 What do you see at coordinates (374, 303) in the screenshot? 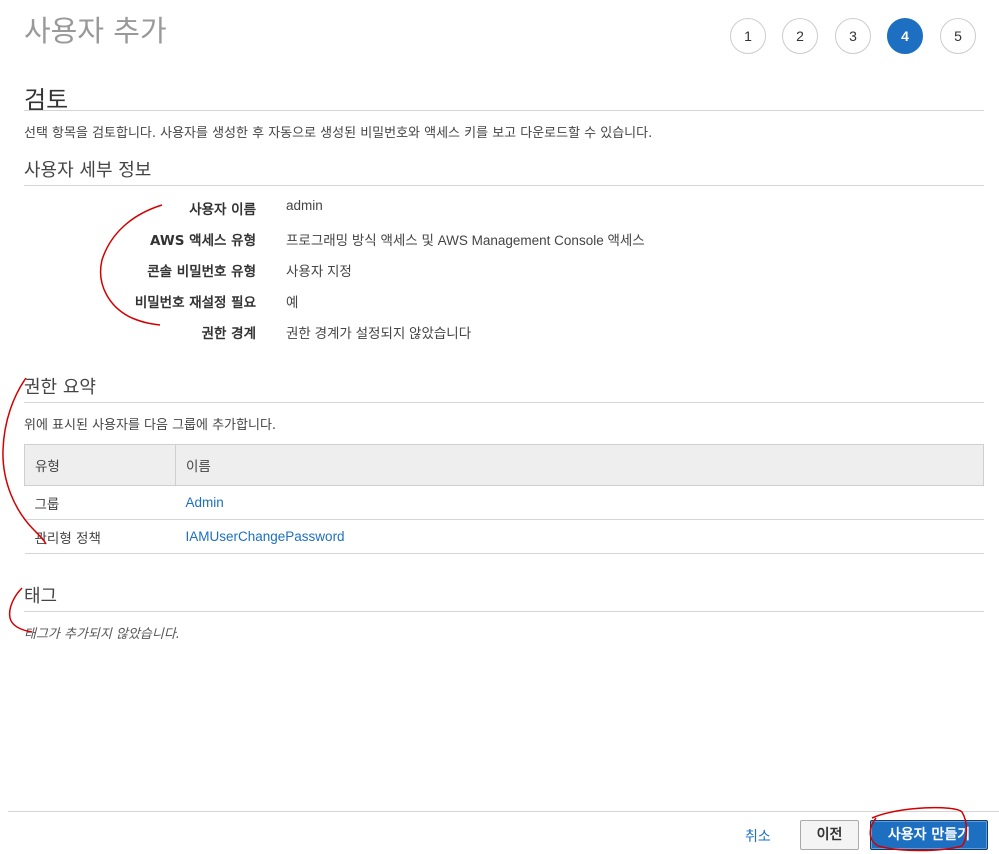
I see `detail-row-password-reset: 비밀번호 재설정 필요 예` at bounding box center [374, 303].